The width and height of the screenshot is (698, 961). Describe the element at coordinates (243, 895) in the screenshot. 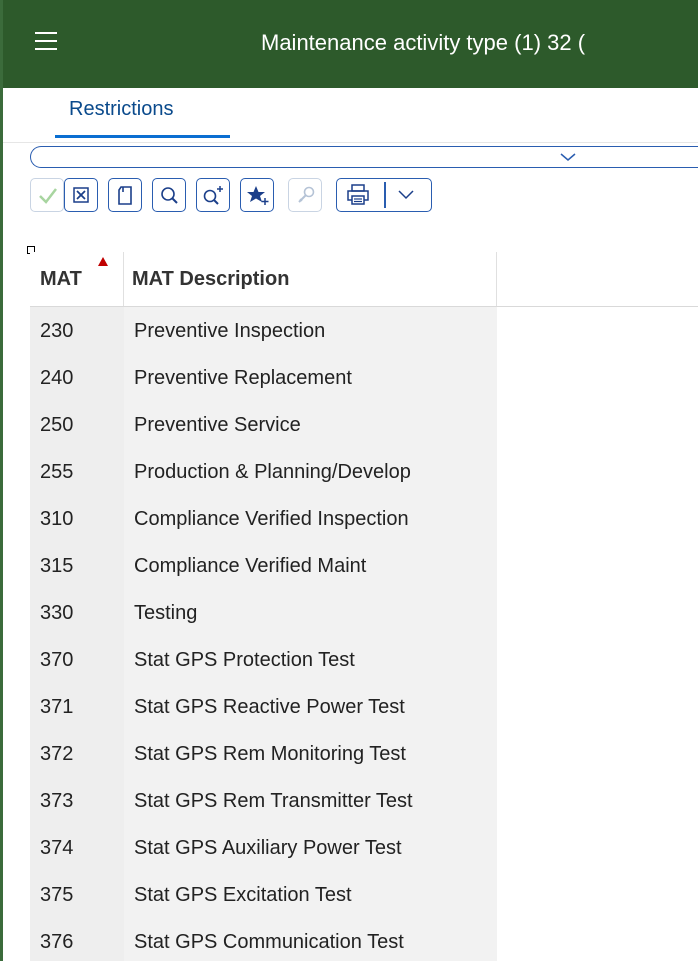

I see `cell-mat-description: Stat GPS Excitation Test` at that location.